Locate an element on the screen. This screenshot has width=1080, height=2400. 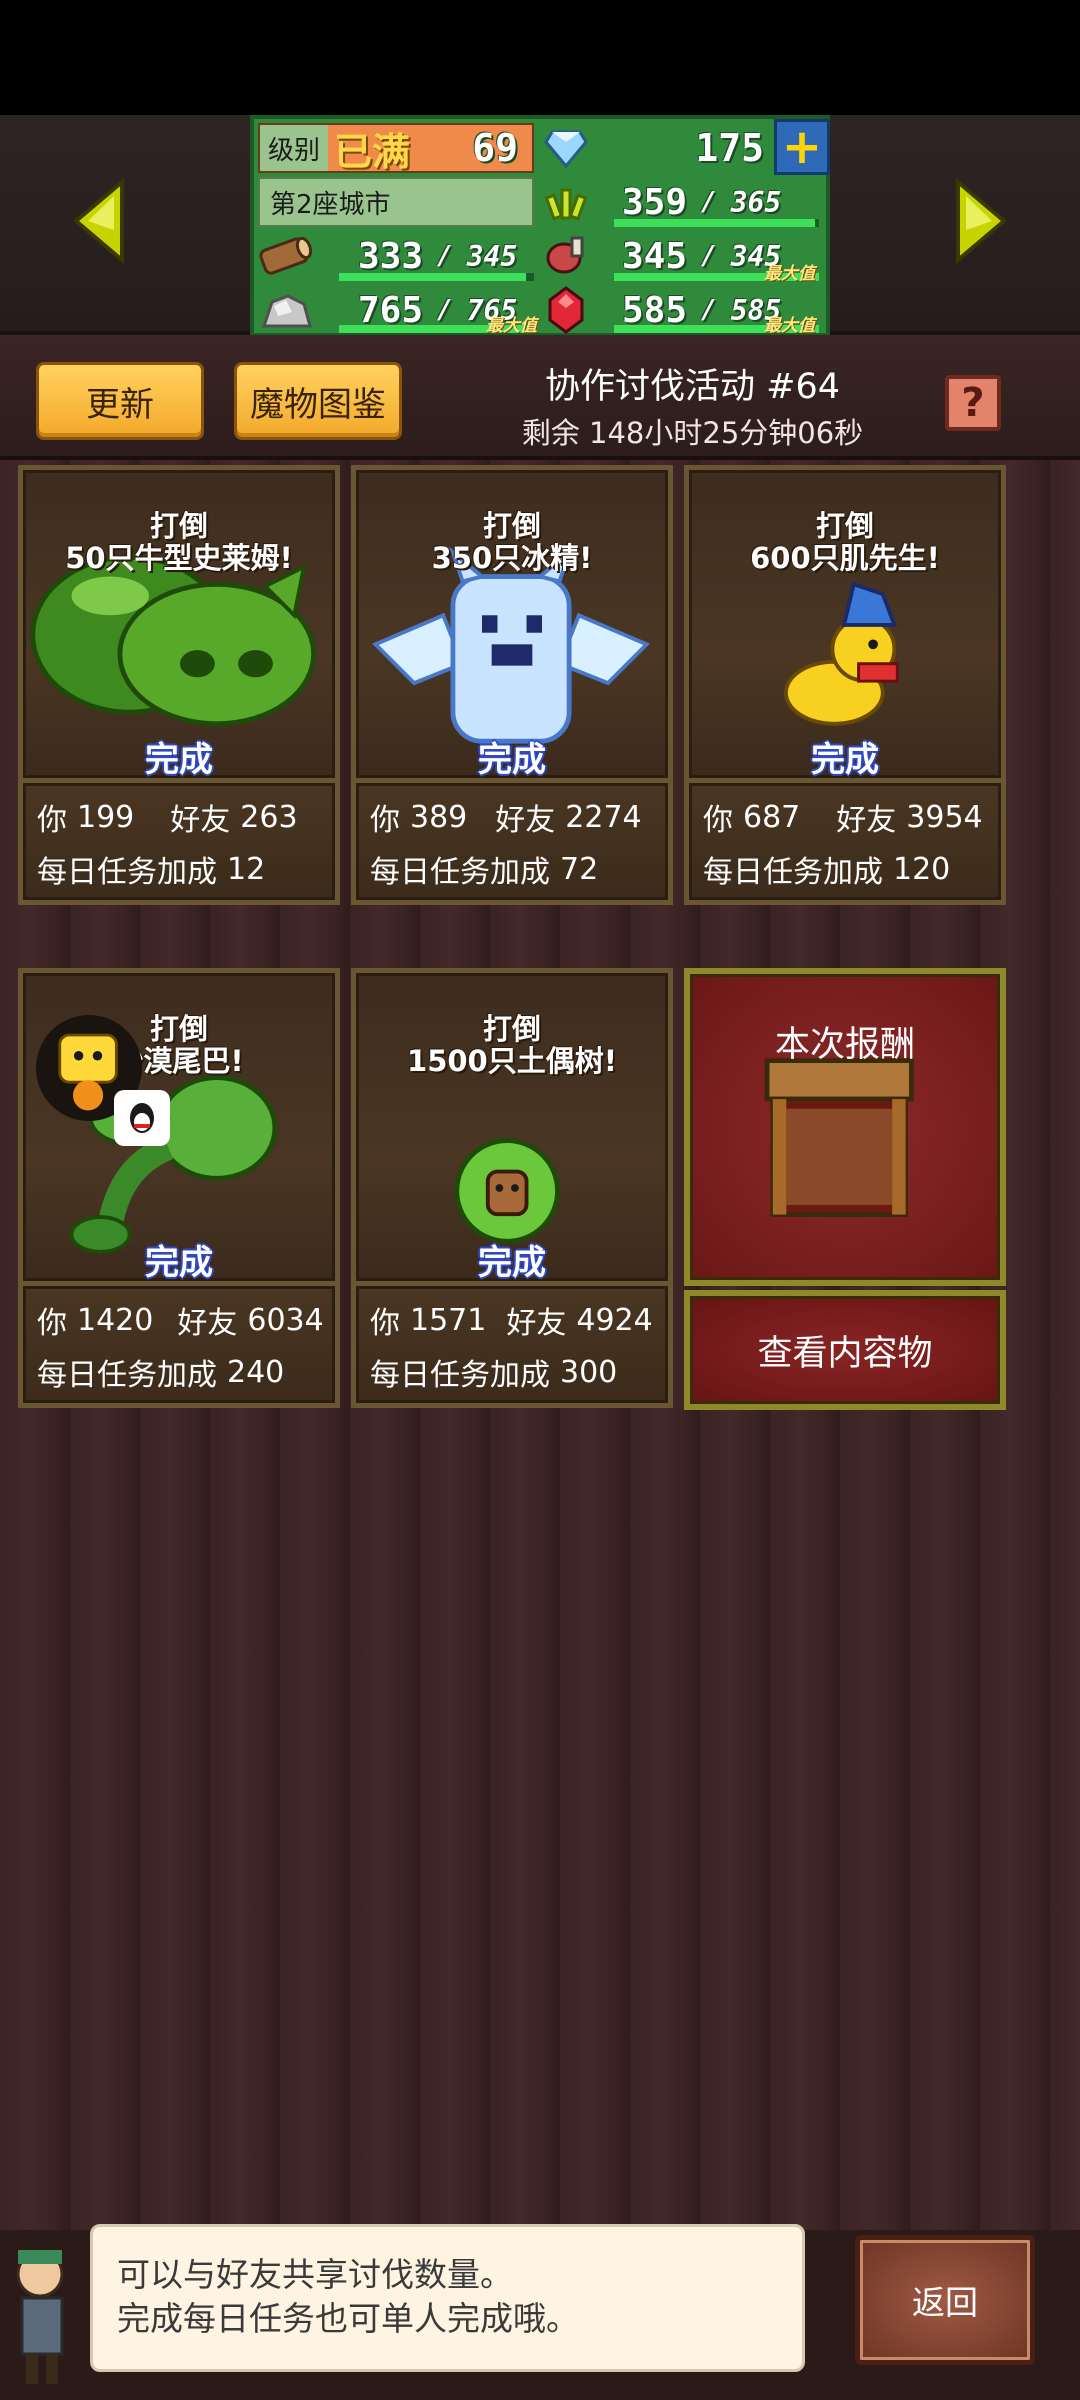
wheat-max: 365 is located at coordinates (756, 202).